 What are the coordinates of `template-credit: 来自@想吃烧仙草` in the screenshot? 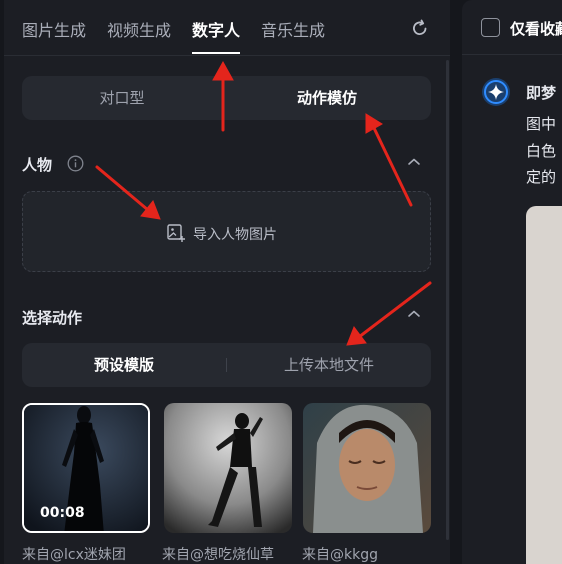 It's located at (218, 555).